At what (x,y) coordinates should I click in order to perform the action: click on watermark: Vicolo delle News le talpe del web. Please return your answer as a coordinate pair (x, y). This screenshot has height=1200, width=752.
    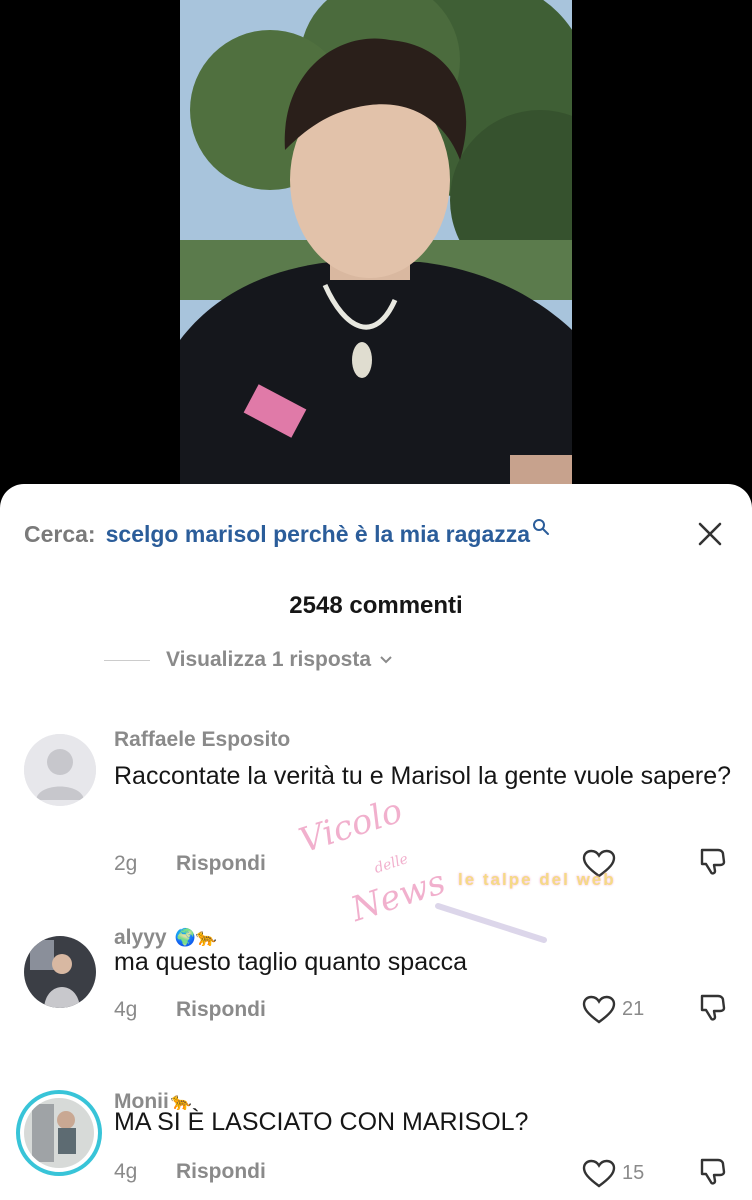
    Looking at the image, I should click on (504, 870).